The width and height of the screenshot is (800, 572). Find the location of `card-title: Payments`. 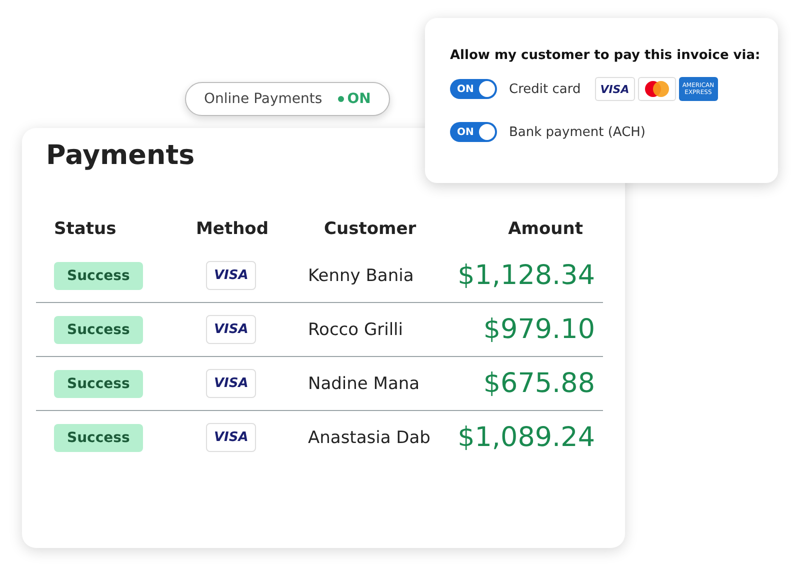

card-title: Payments is located at coordinates (121, 155).